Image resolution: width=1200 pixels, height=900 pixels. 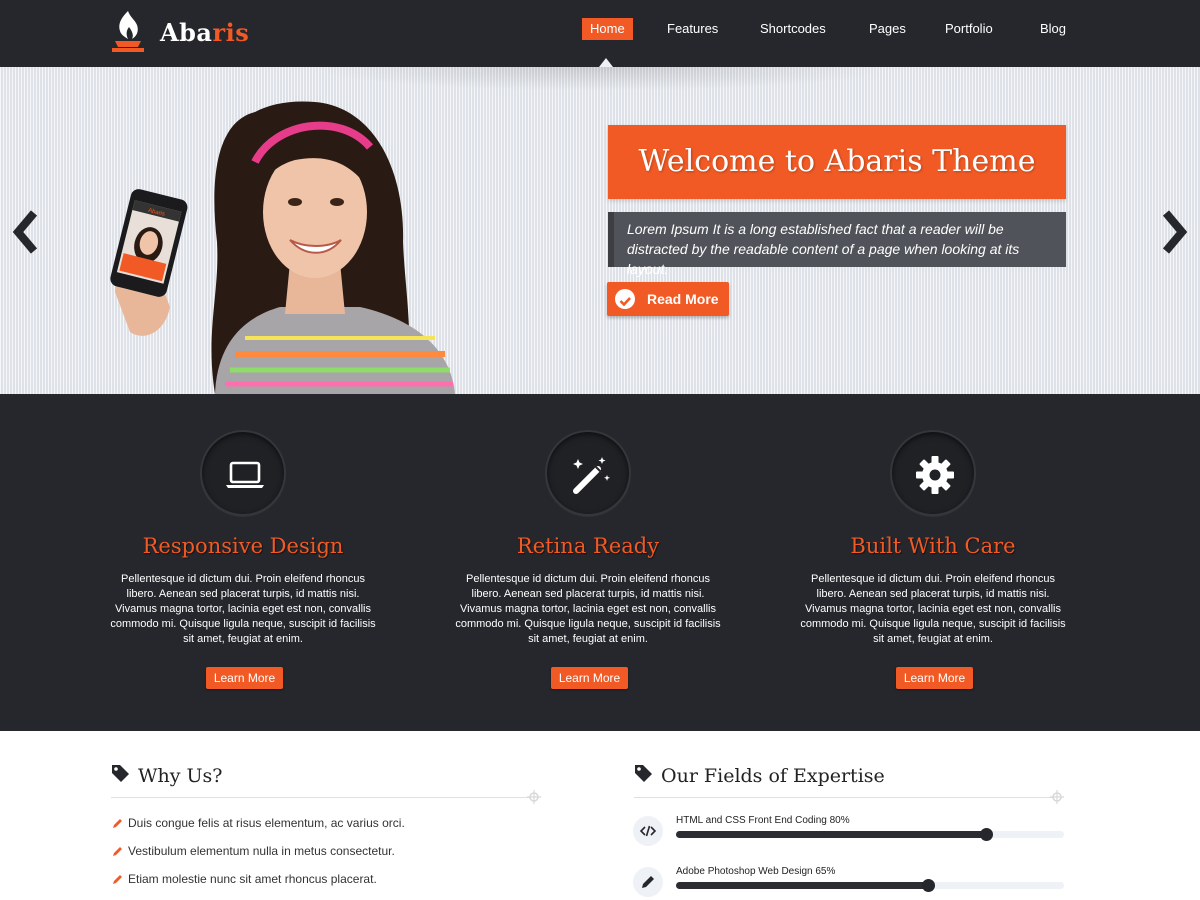 I want to click on skill-label: Adobe Photoshop Web Design 65%, so click(x=756, y=871).